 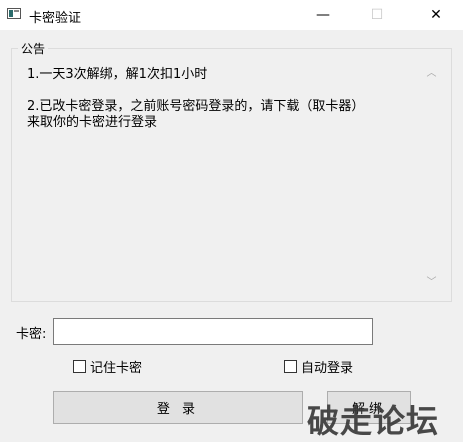 What do you see at coordinates (373, 421) in the screenshot?
I see `watermark-logo: 破走论坛` at bounding box center [373, 421].